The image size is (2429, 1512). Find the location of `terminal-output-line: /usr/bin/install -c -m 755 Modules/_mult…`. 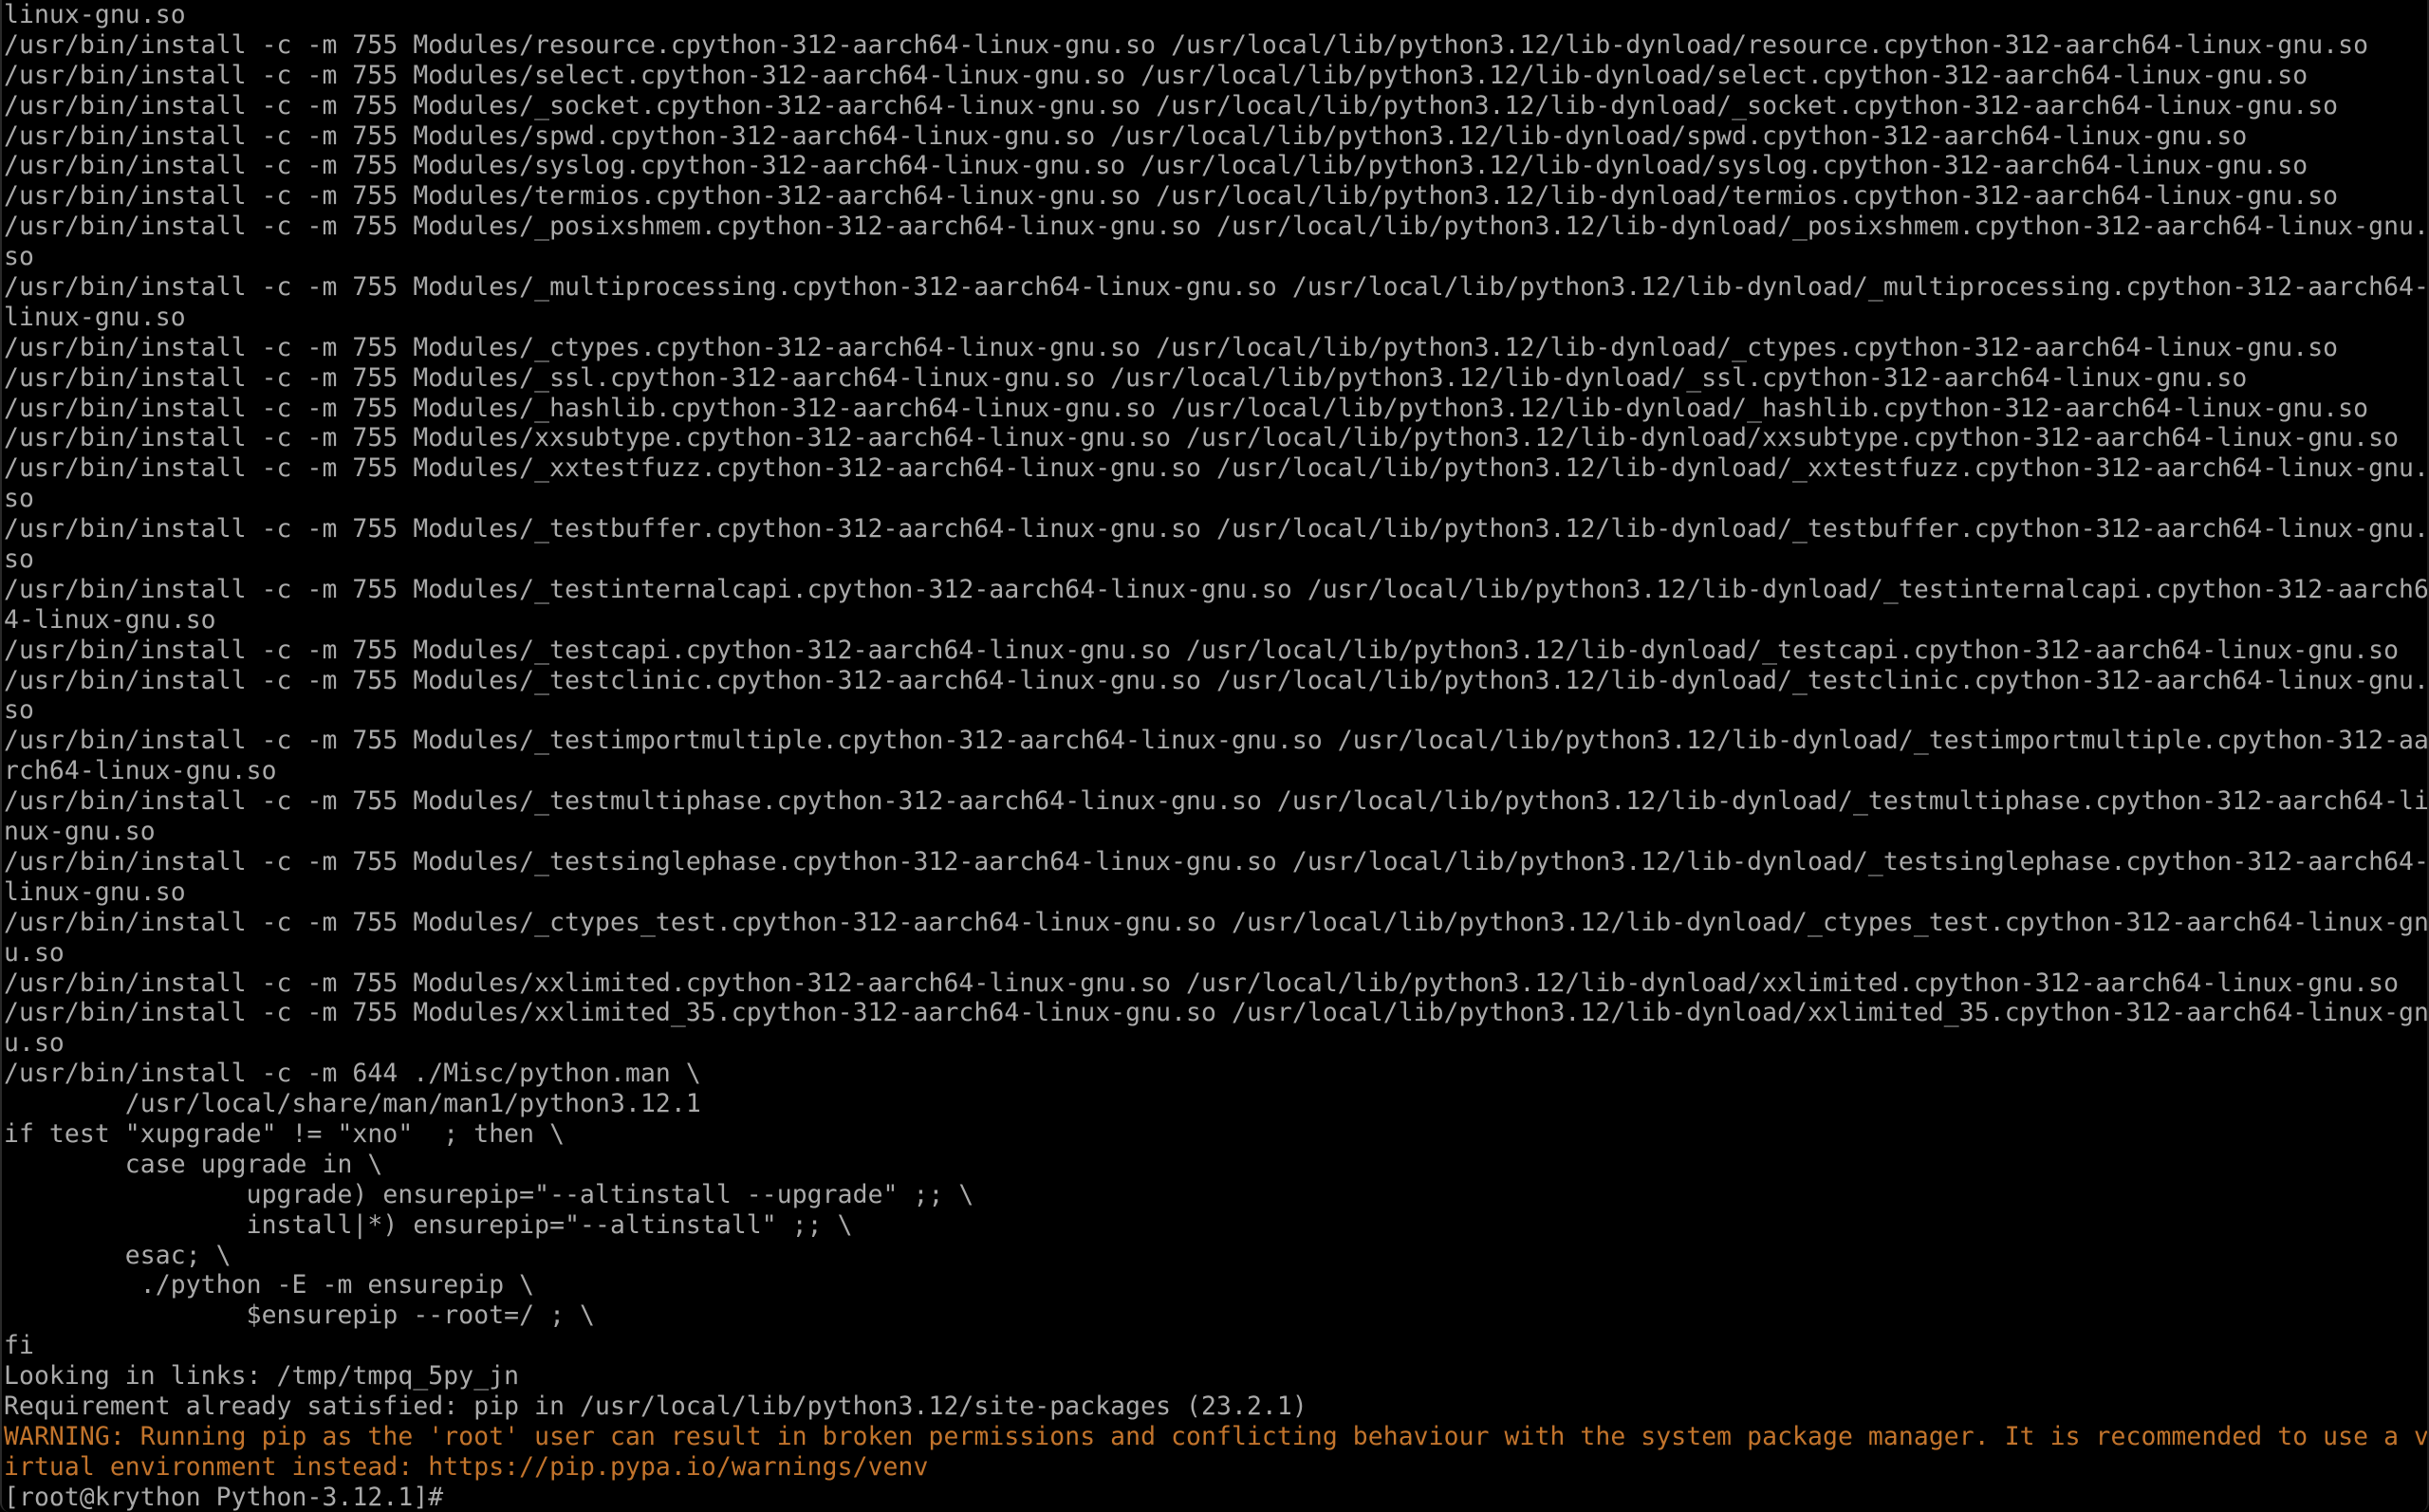

terminal-output-line: /usr/bin/install -c -m 755 Modules/_mult… is located at coordinates (1216, 287).